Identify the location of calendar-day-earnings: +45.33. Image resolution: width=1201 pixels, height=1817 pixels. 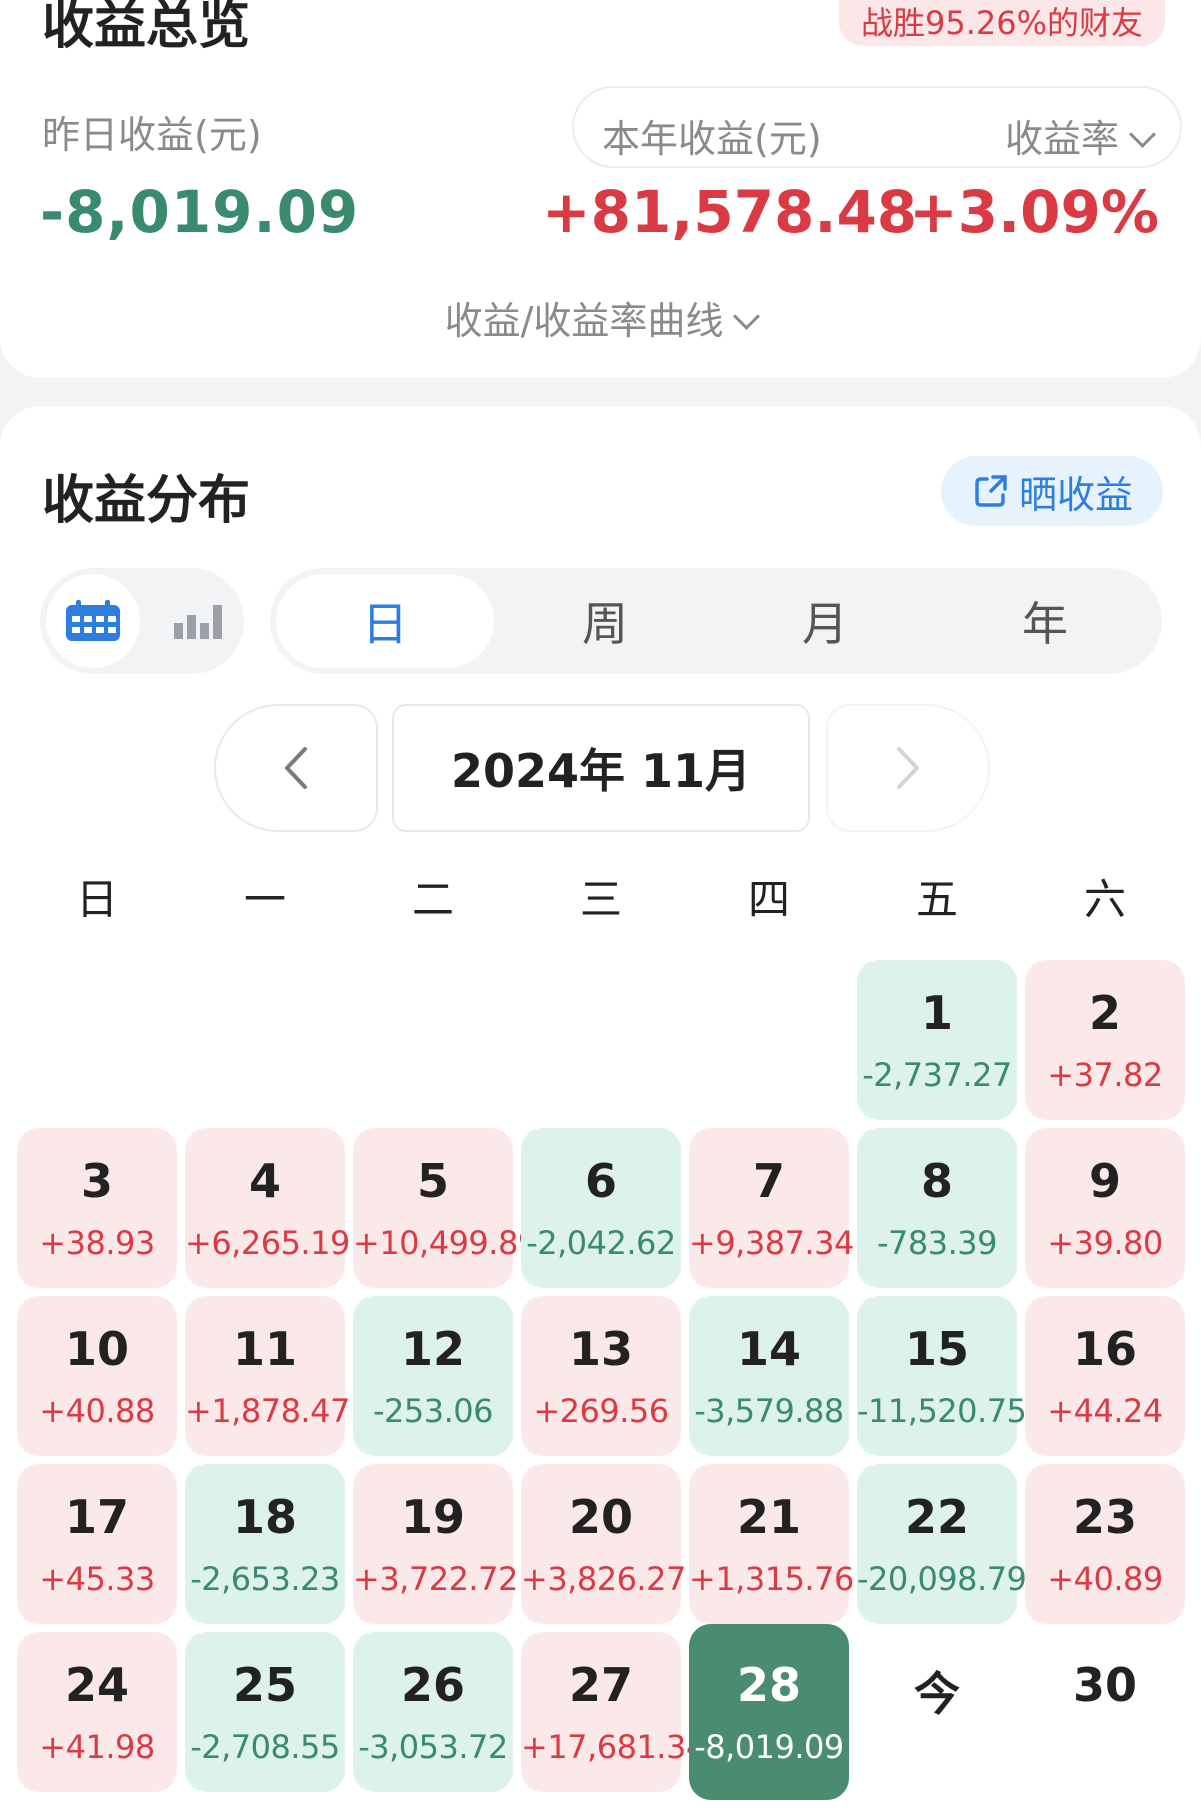
(97, 1579).